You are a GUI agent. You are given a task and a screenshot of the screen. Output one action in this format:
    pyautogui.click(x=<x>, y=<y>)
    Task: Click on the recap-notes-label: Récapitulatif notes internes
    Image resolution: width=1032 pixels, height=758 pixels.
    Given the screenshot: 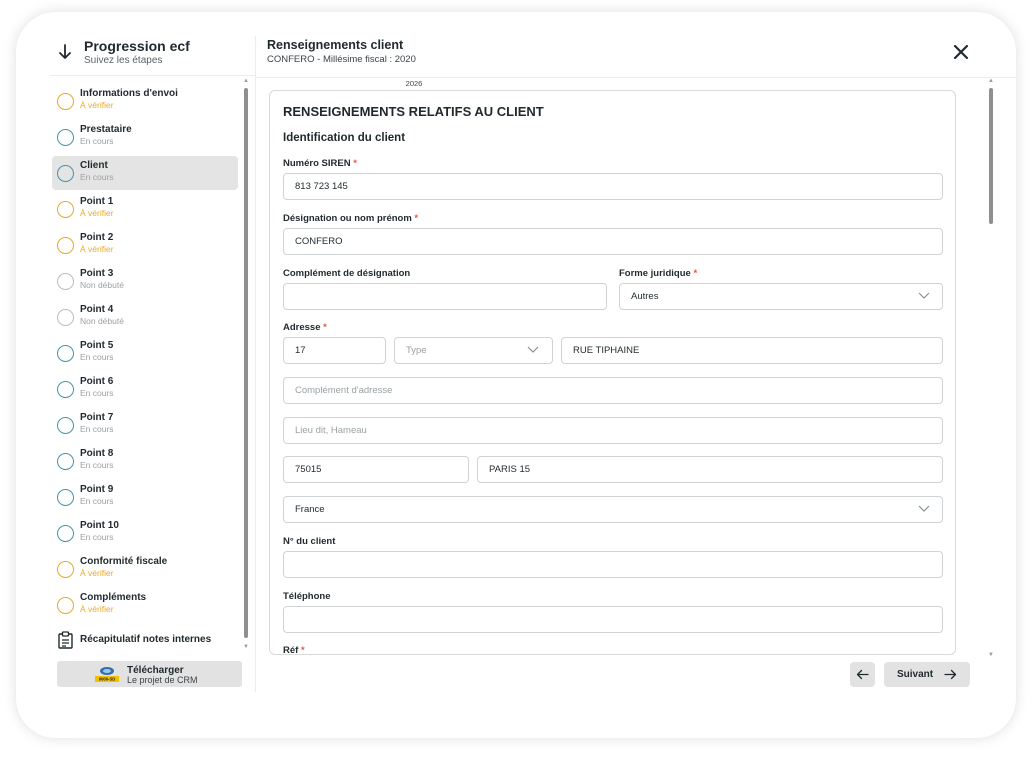 What is the action you would take?
    pyautogui.click(x=146, y=639)
    